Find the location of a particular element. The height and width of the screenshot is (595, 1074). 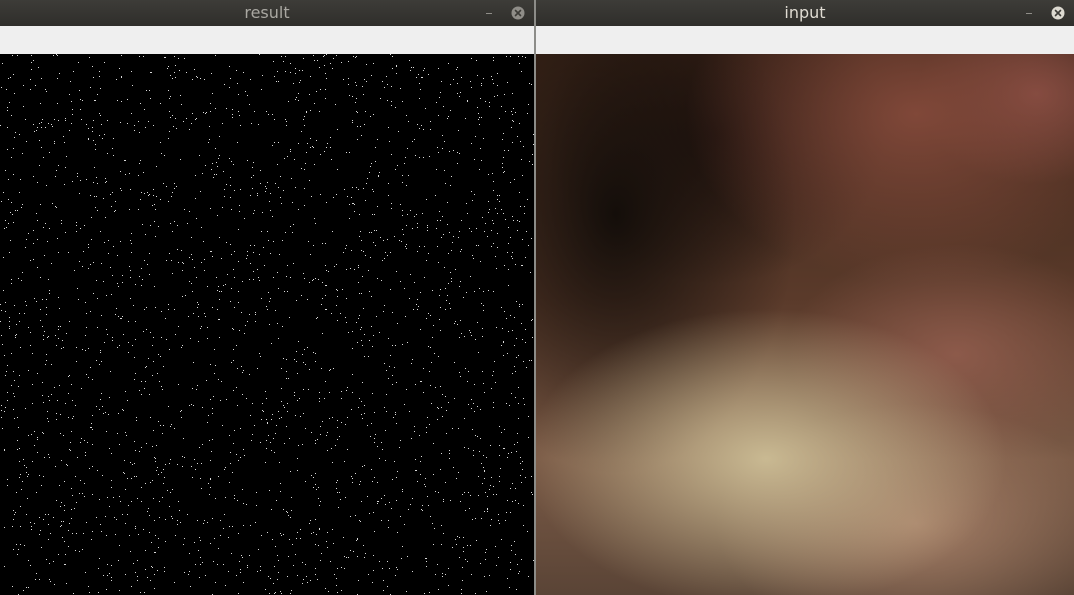

input-window-title: input is located at coordinates (805, 12).